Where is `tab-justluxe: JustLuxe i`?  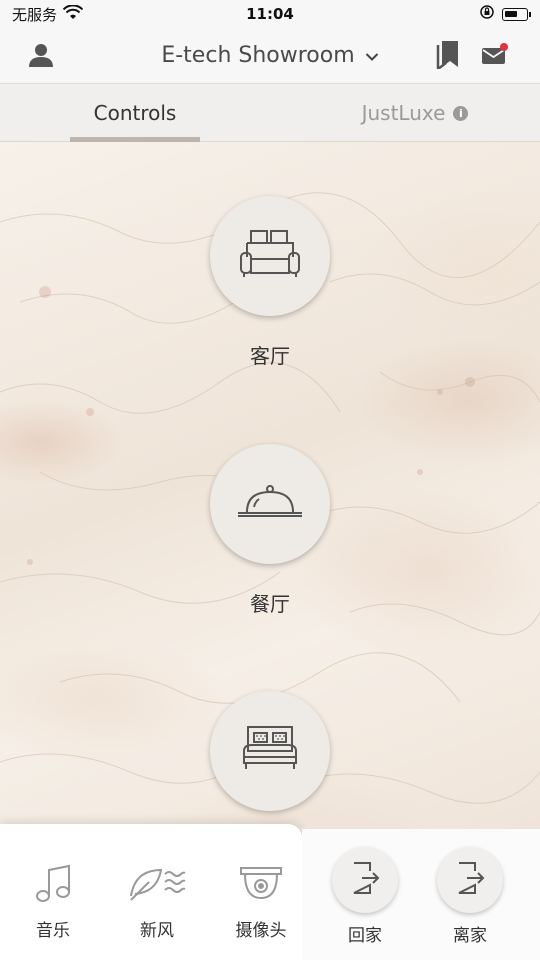 tab-justluxe: JustLuxe i is located at coordinates (415, 113).